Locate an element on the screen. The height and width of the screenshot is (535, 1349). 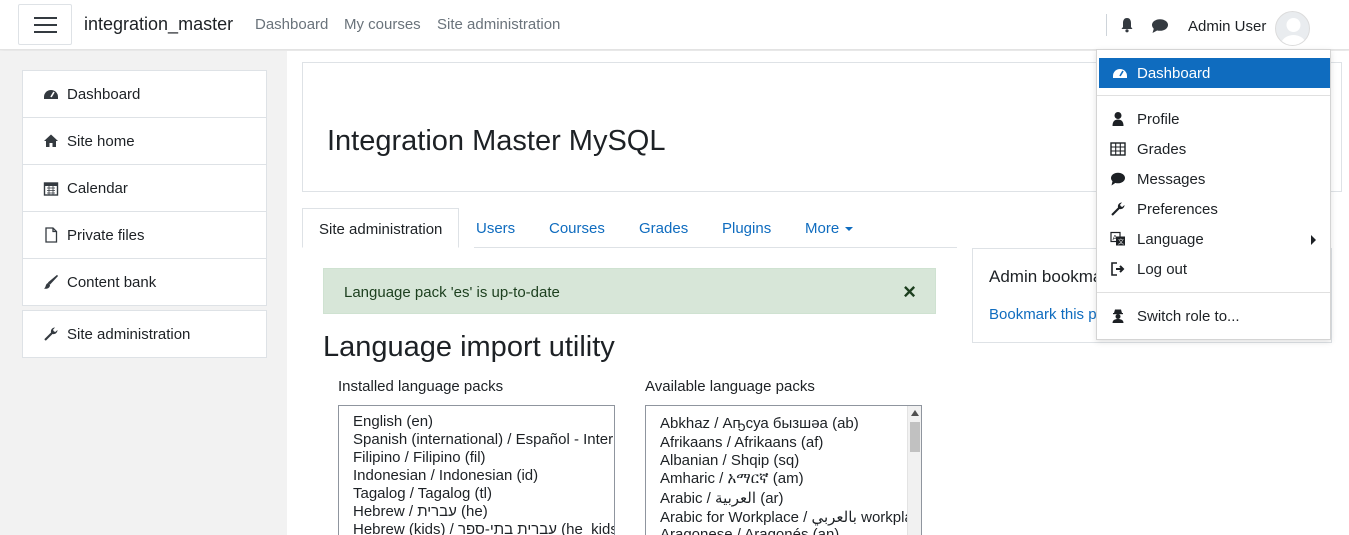
drawer-item-private-files: Private files is located at coordinates (144, 235).